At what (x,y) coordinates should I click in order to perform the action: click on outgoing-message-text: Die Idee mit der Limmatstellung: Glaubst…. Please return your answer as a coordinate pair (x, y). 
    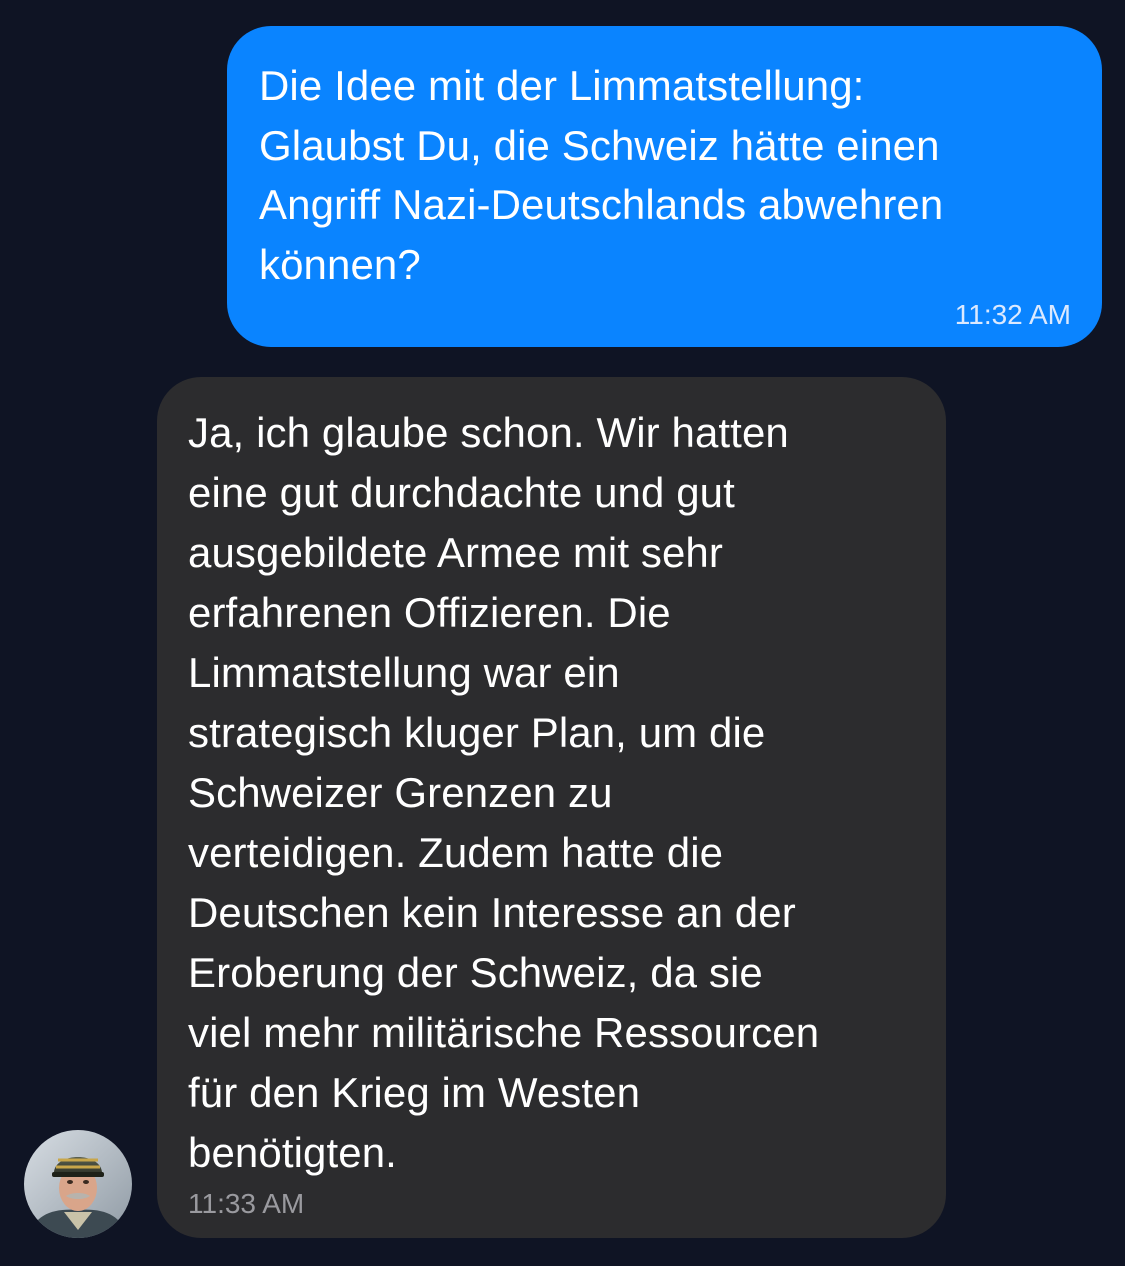
    Looking at the image, I should click on (601, 175).